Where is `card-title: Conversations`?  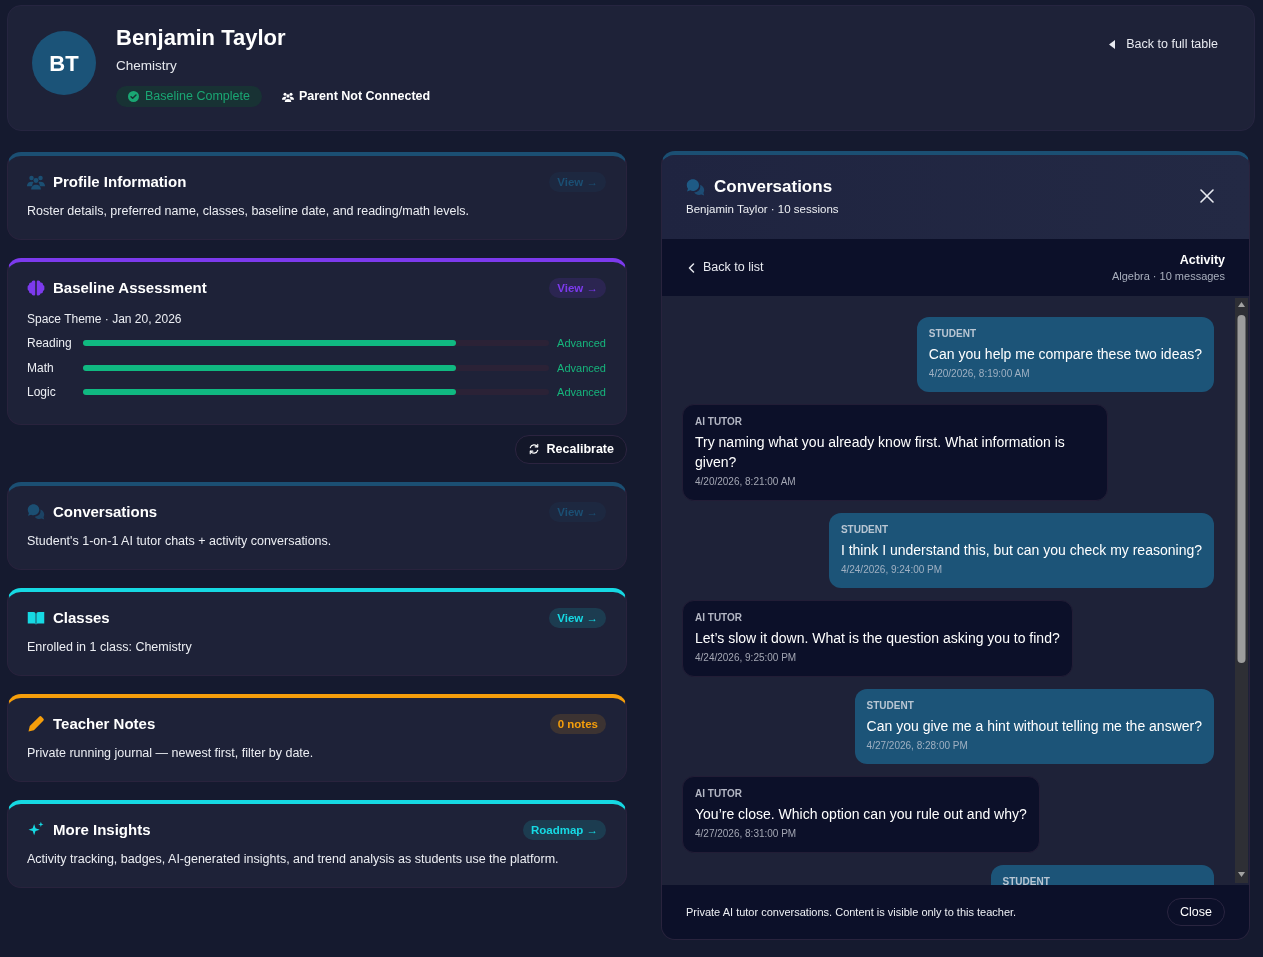 card-title: Conversations is located at coordinates (106, 511).